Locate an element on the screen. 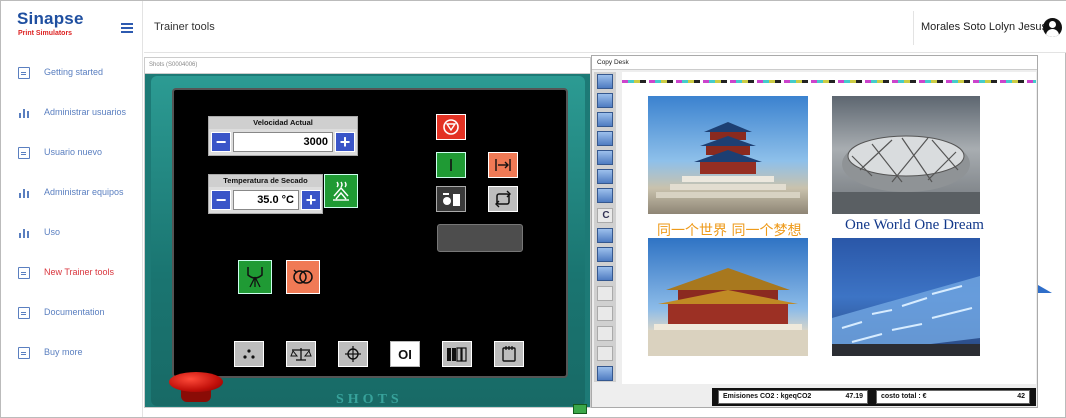 This screenshot has height=418, width=1066. stop-button is located at coordinates (451, 127).